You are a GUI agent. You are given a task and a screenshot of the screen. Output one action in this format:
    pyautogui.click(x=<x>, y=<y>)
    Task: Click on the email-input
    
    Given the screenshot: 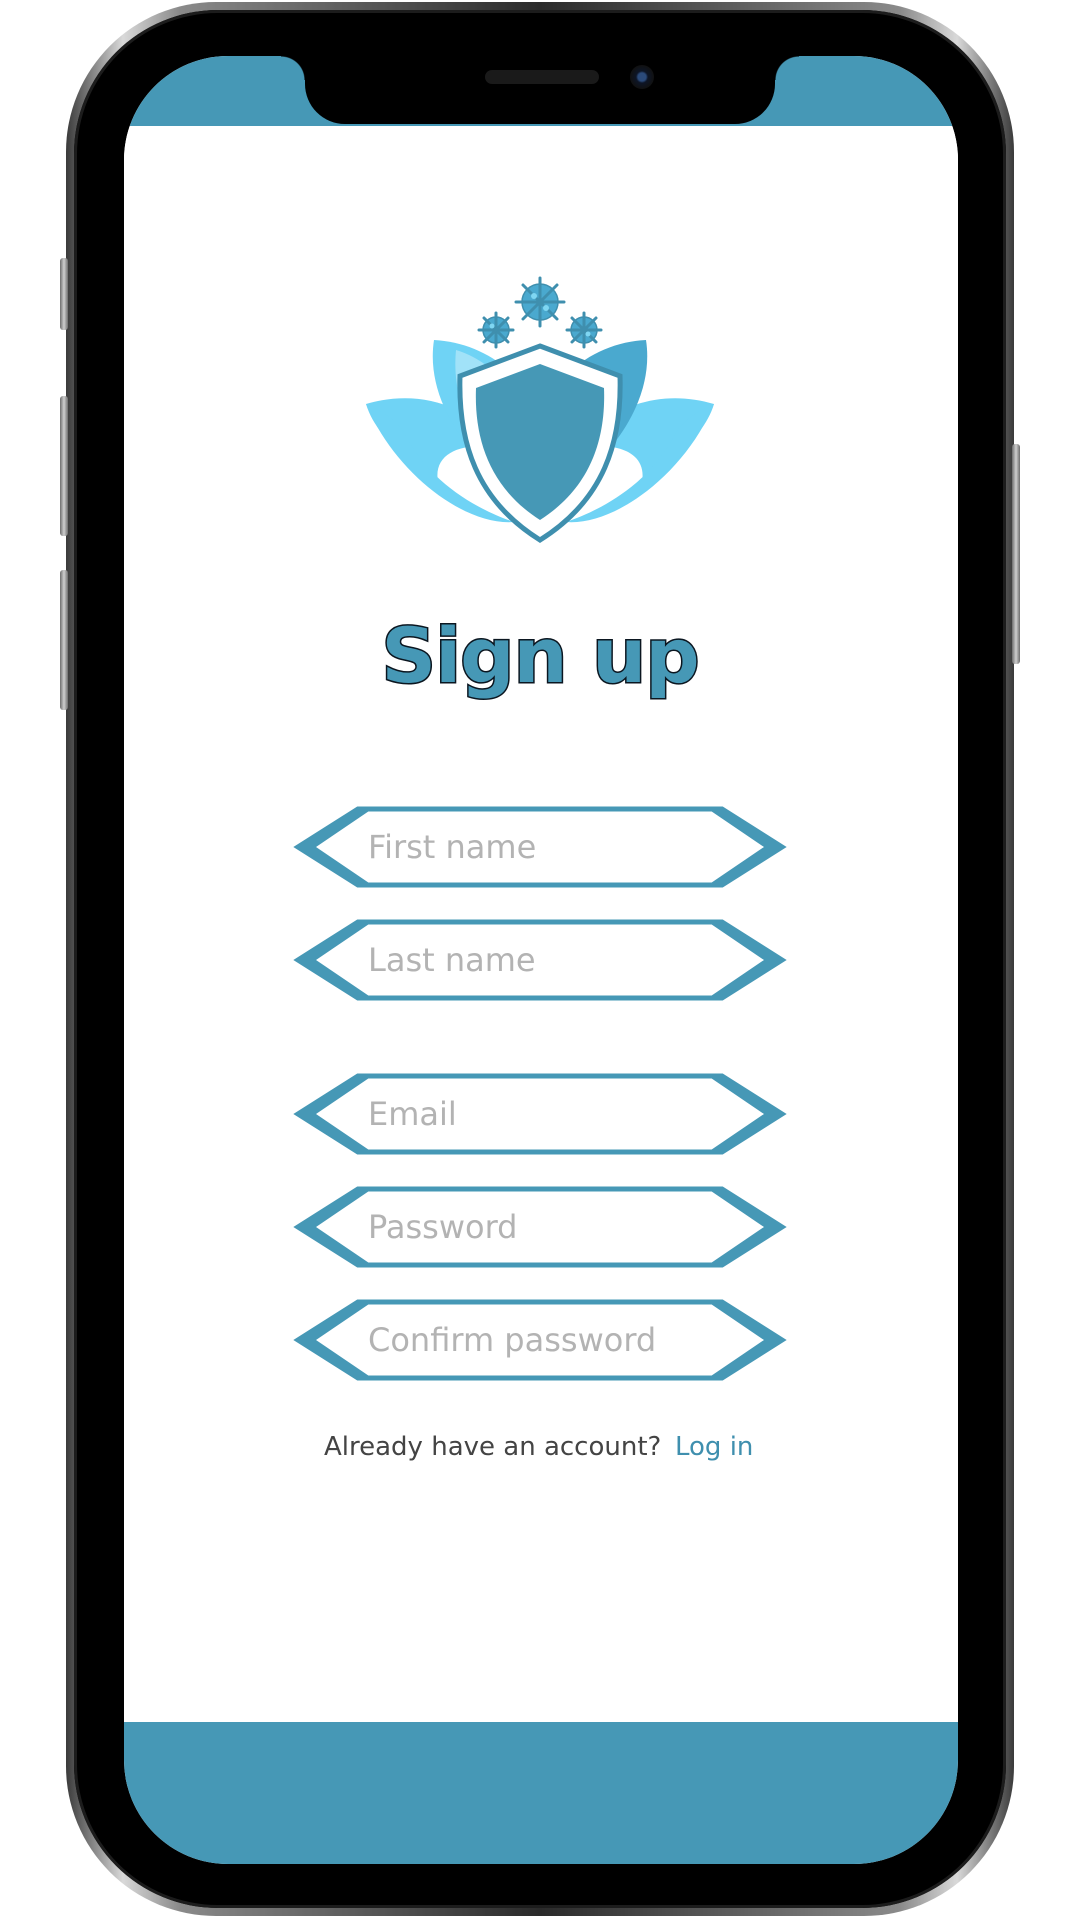 What is the action you would take?
    pyautogui.click(x=538, y=1114)
    